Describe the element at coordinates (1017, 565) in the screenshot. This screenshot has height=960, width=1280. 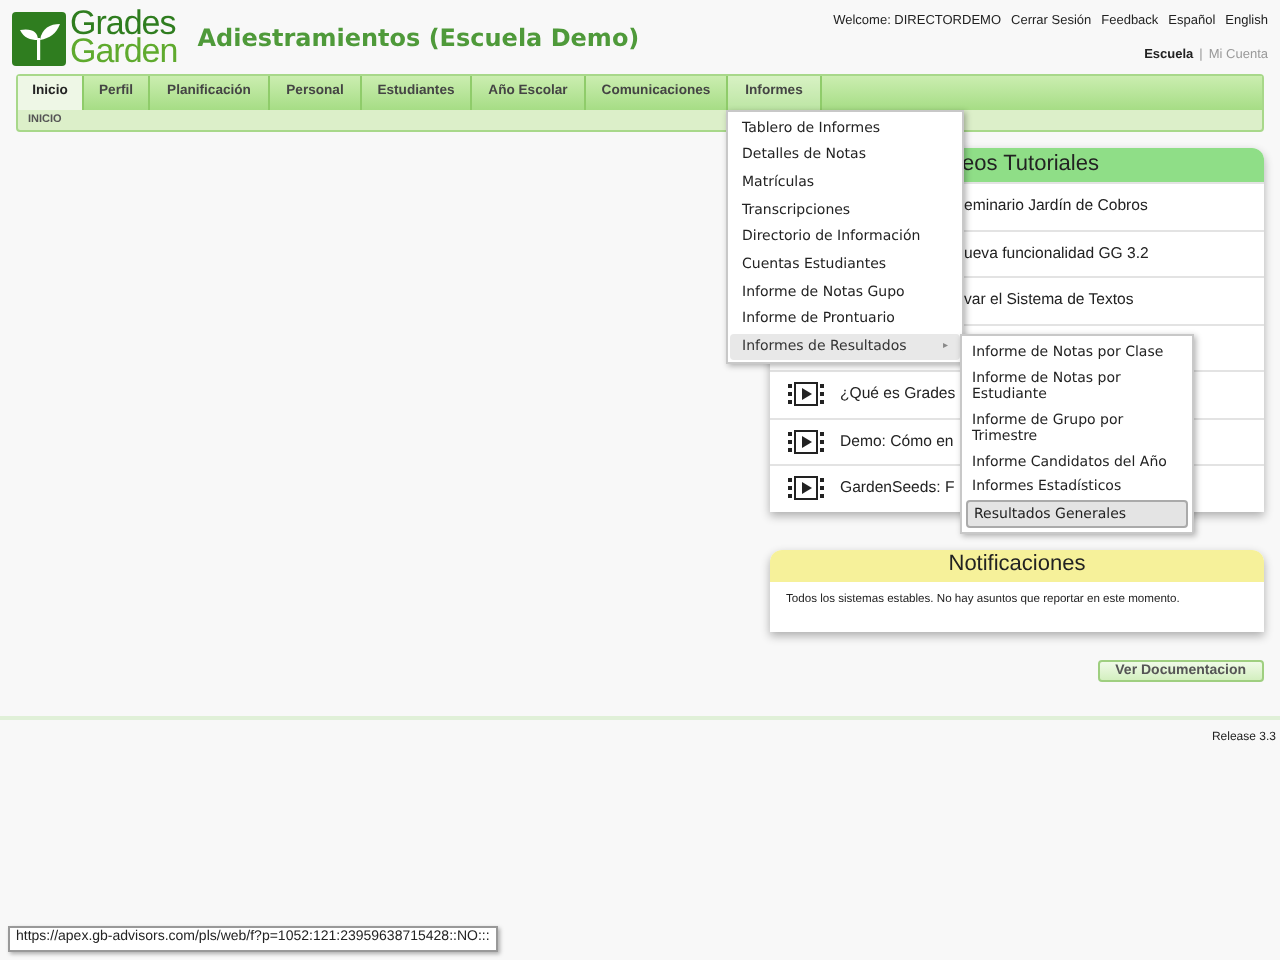
I see `panel-title: Notificaciones` at that location.